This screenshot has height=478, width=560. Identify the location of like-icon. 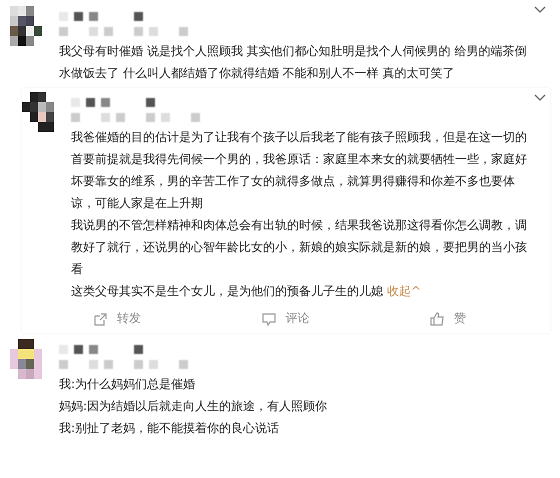
(437, 319).